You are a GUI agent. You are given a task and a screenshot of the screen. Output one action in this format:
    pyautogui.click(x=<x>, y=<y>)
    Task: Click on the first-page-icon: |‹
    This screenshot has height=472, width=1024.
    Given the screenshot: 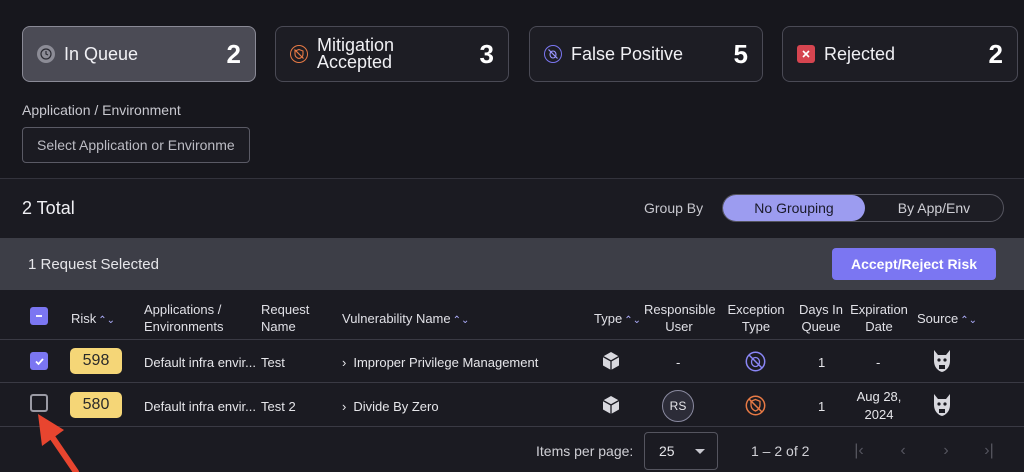 What is the action you would take?
    pyautogui.click(x=859, y=451)
    